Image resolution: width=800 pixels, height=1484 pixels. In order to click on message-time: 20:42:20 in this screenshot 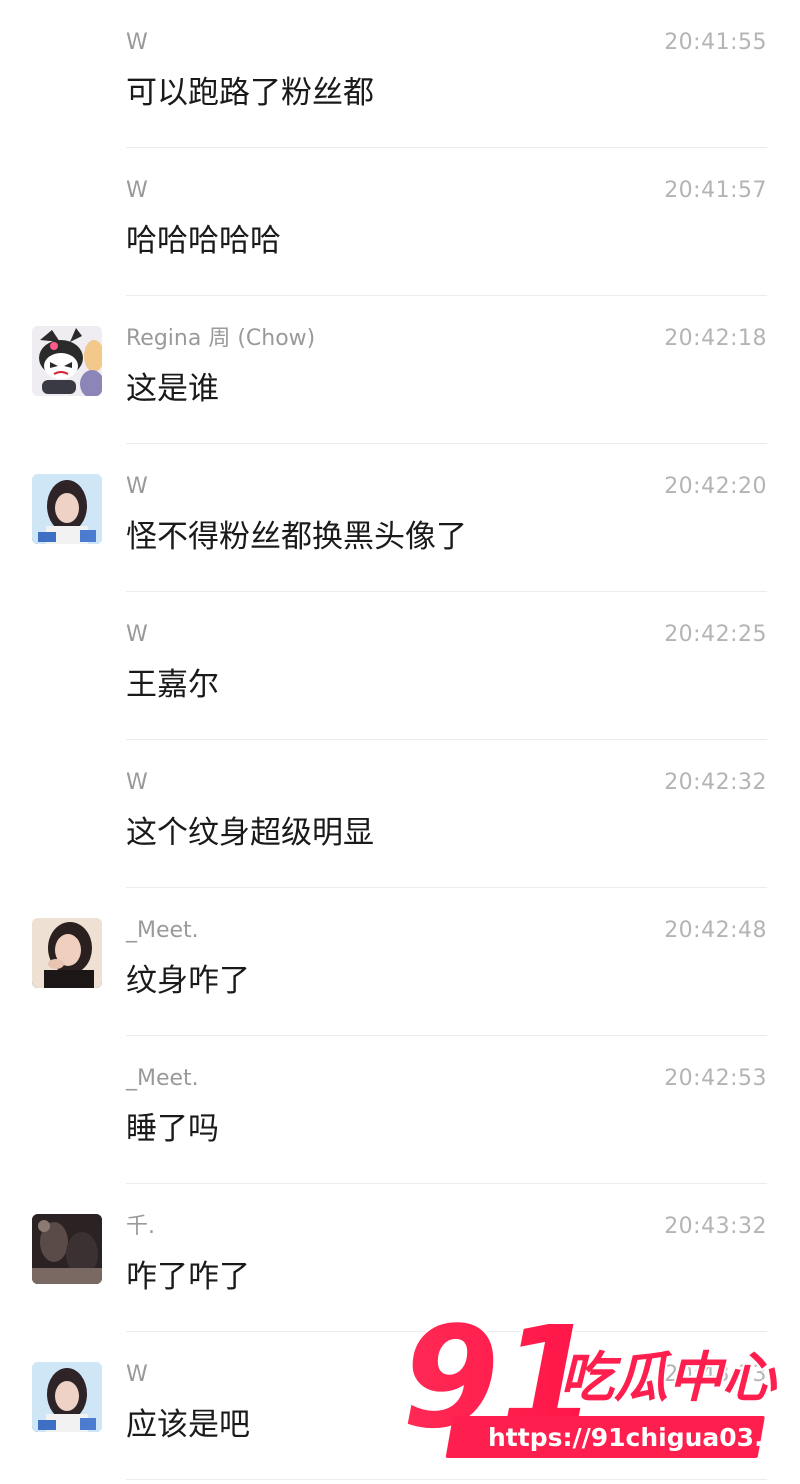, I will do `click(715, 486)`.